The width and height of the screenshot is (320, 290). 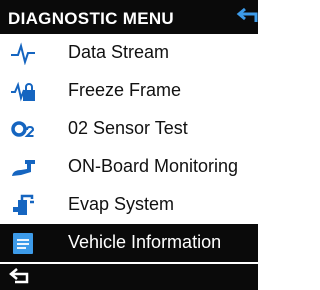 What do you see at coordinates (23, 129) in the screenshot?
I see `o2-sensor-icon` at bounding box center [23, 129].